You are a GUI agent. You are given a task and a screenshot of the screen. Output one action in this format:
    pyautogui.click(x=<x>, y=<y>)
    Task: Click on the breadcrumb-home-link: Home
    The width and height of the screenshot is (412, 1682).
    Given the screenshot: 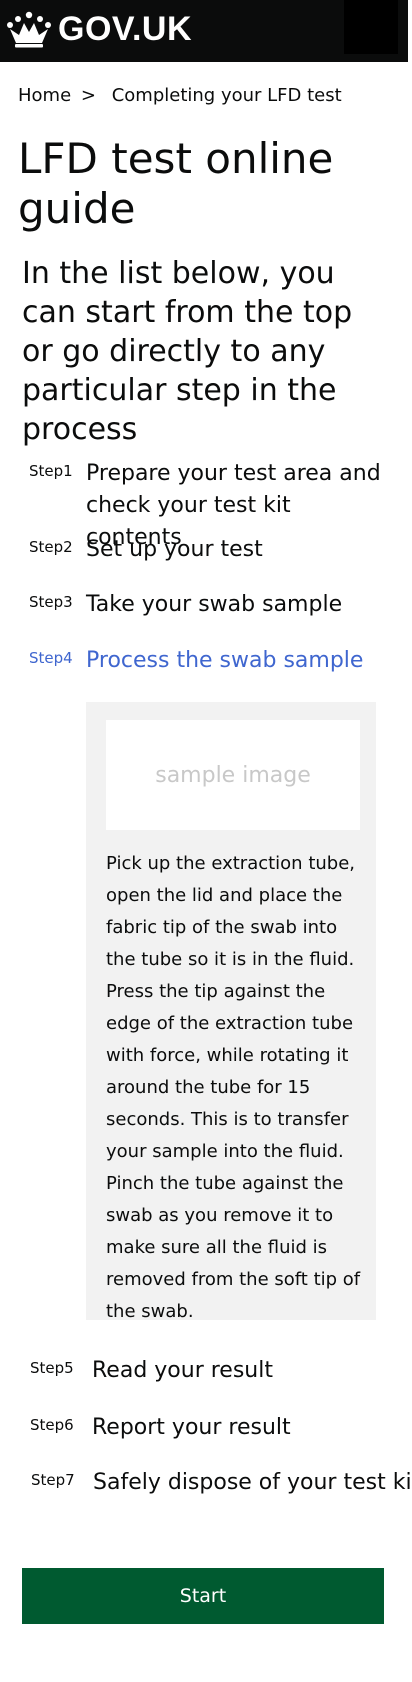 What is the action you would take?
    pyautogui.click(x=44, y=95)
    